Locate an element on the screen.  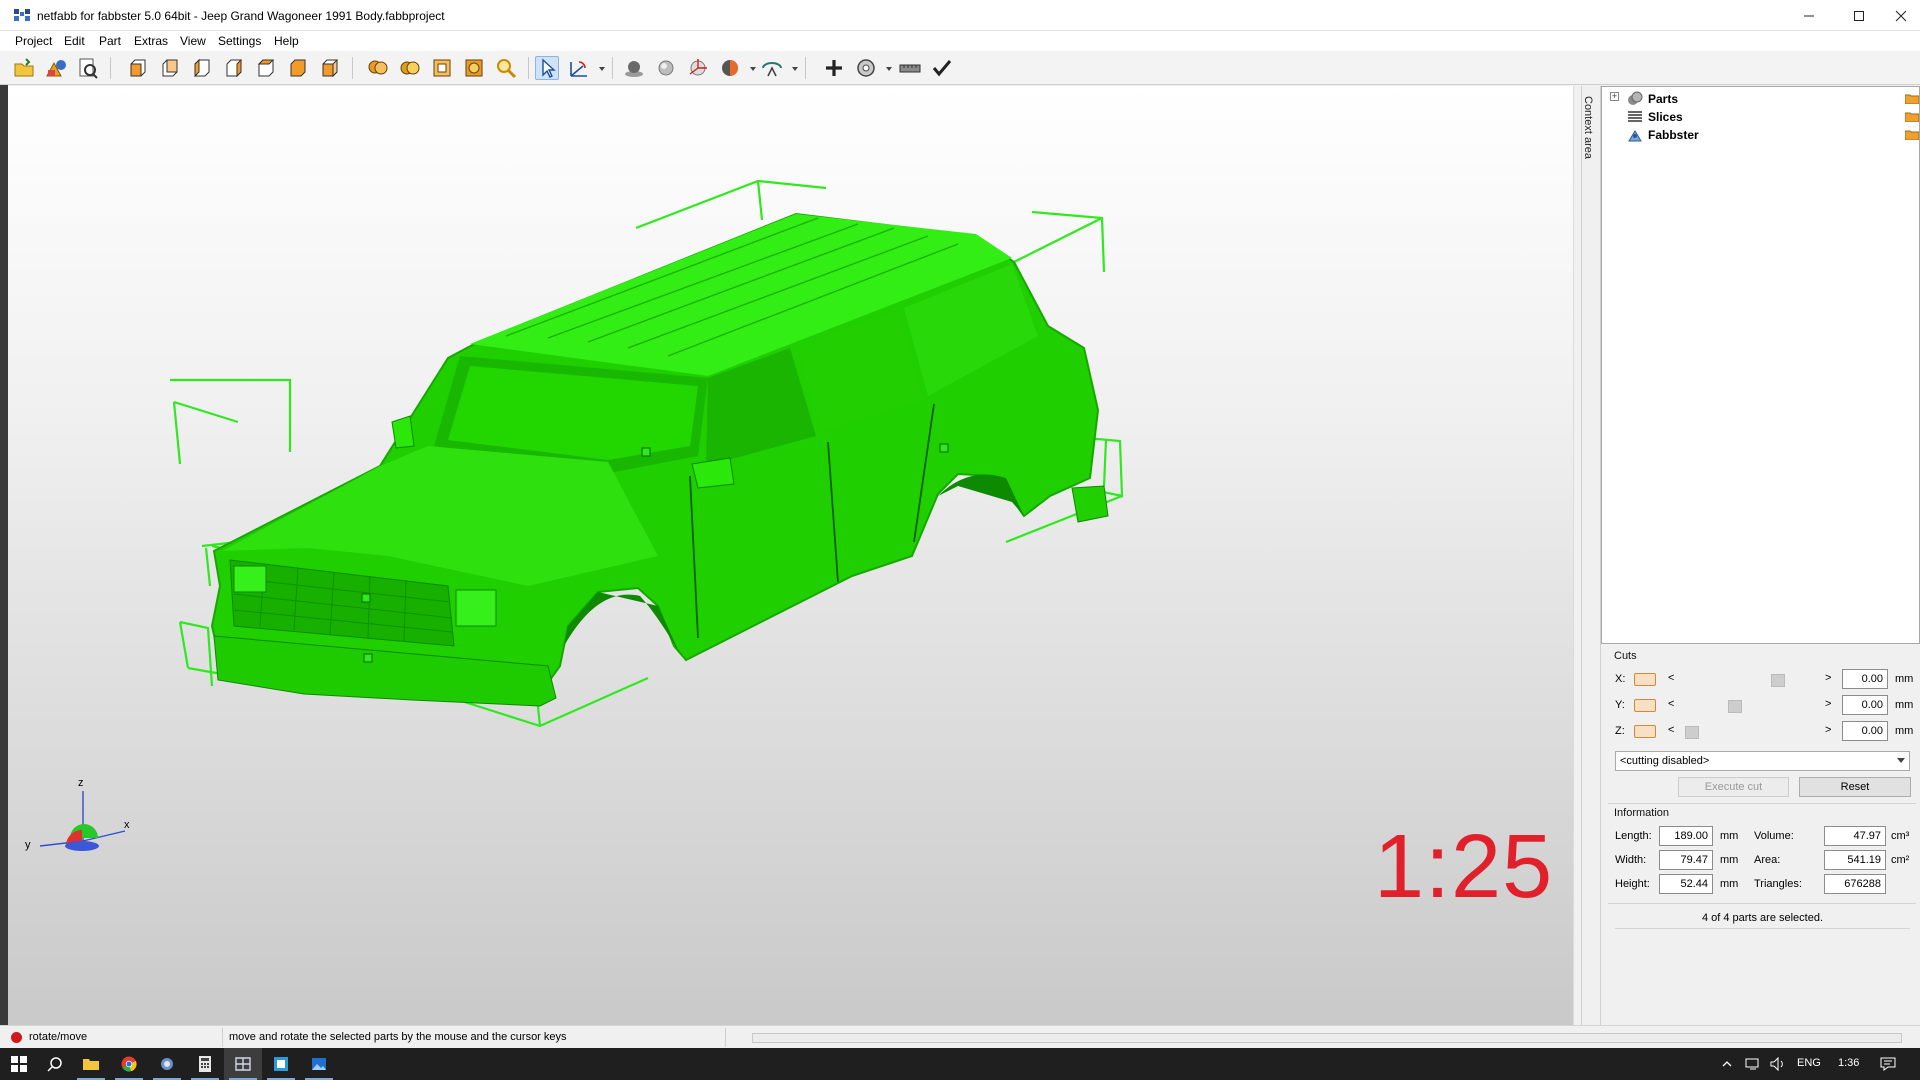
display-dropdown-icon is located at coordinates (795, 69).